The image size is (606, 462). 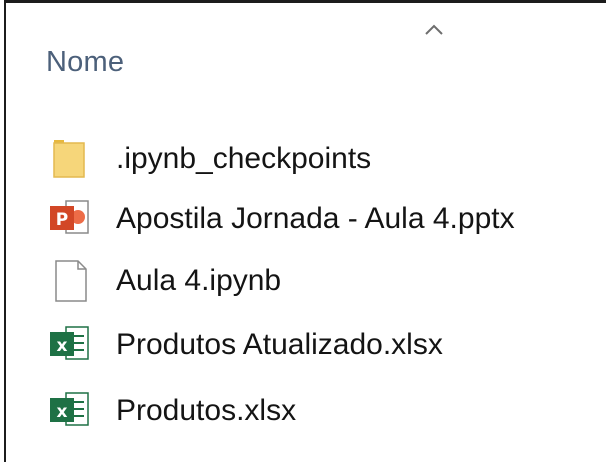 I want to click on file-row-produtos-xlsx: x Produtos.xlsx, so click(x=325, y=411).